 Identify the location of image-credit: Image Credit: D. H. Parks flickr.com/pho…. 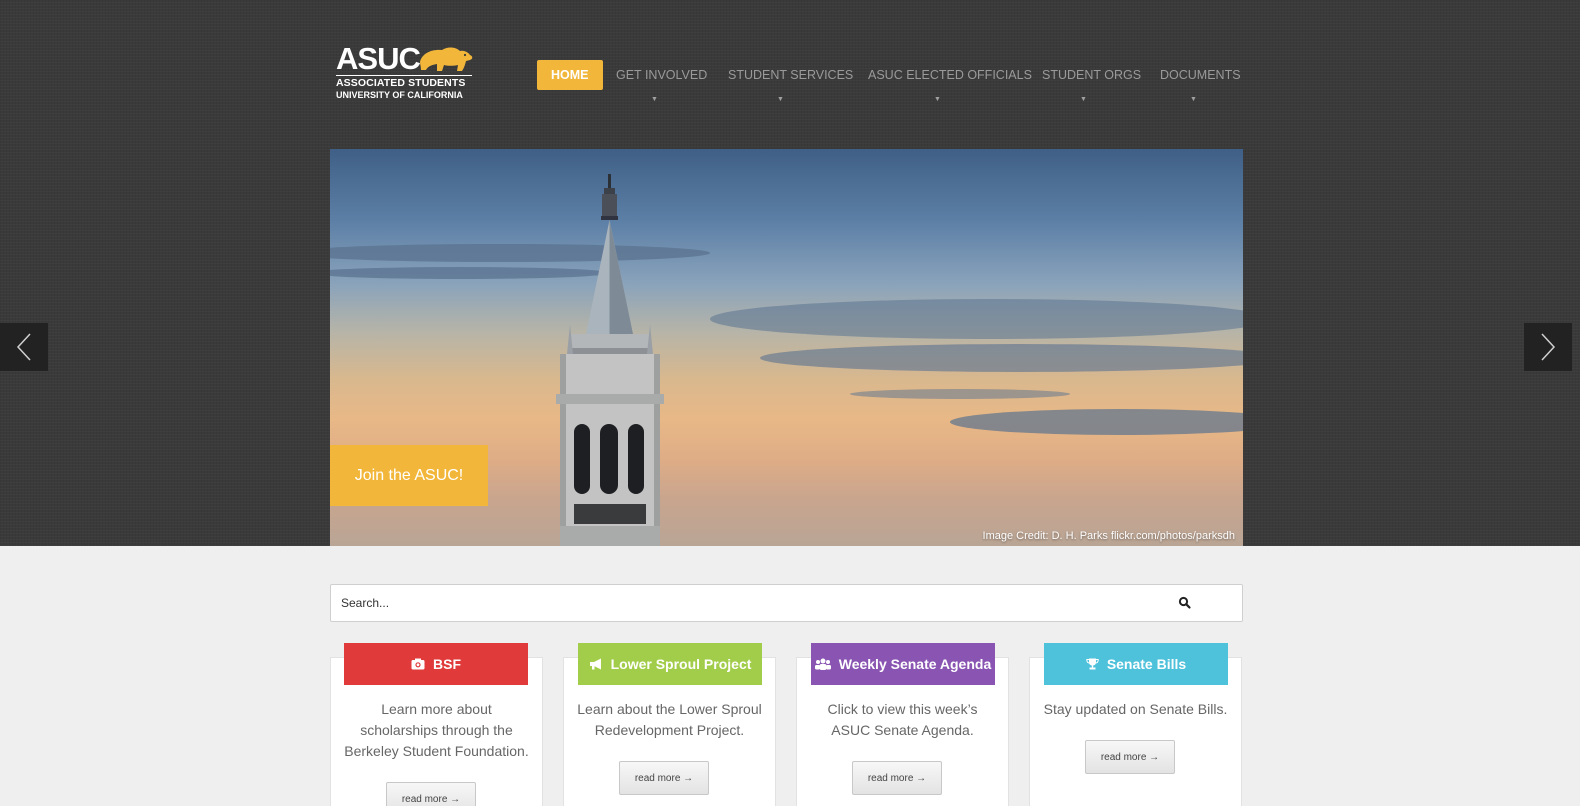
(1108, 536).